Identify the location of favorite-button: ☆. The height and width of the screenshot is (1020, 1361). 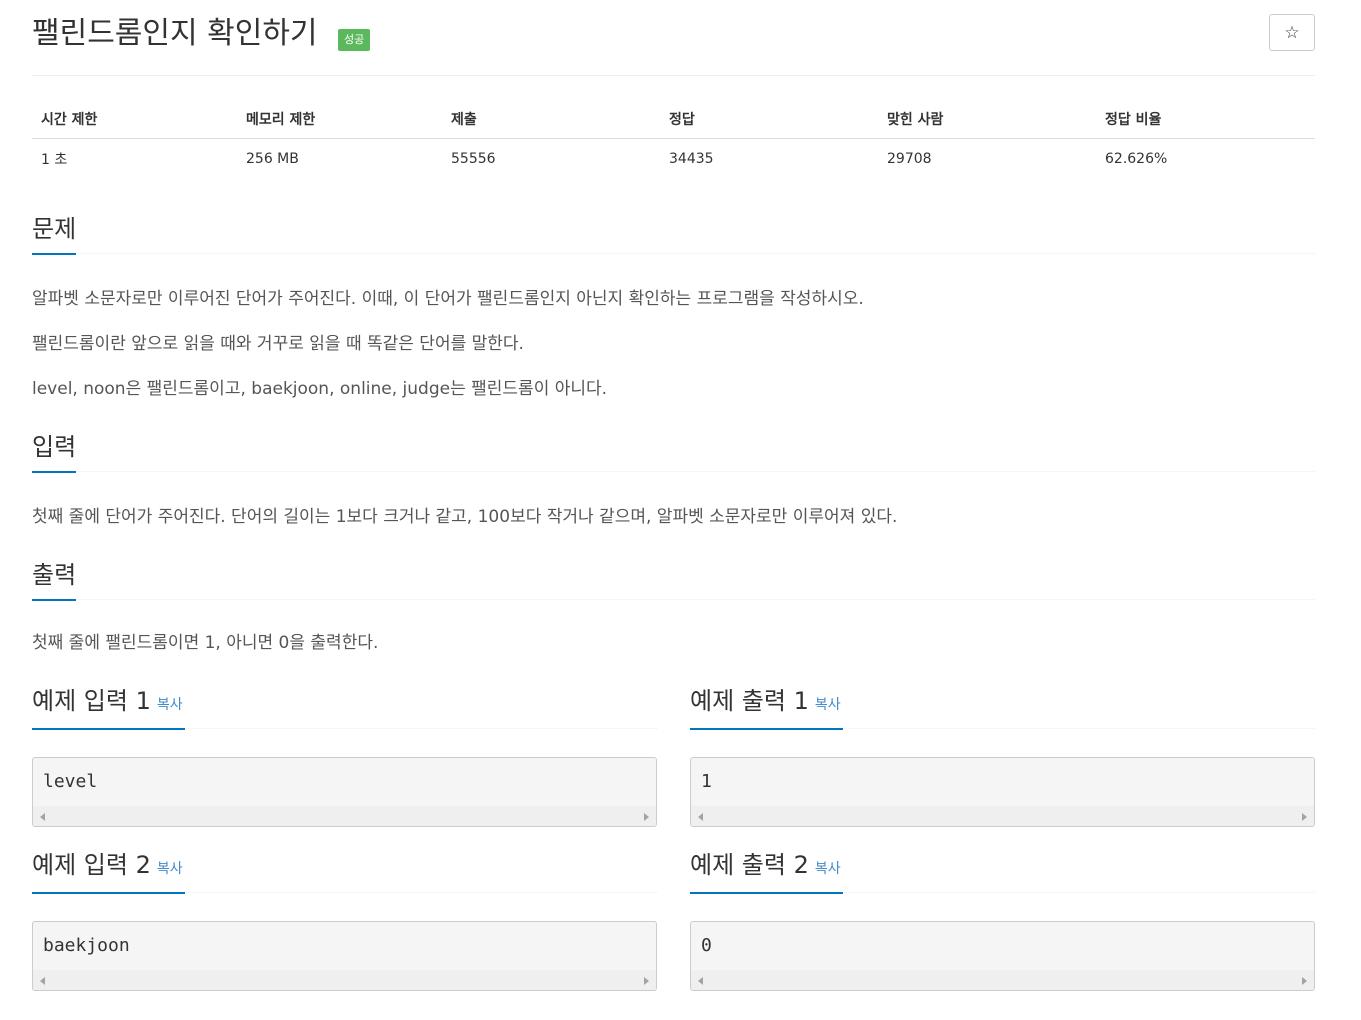
(1292, 32).